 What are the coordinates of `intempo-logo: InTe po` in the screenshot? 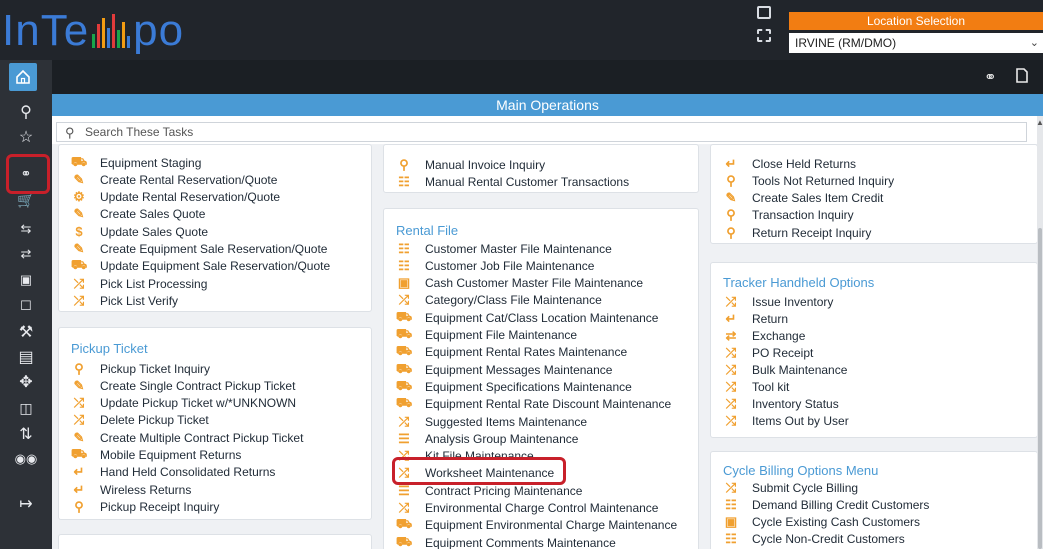 It's located at (93, 31).